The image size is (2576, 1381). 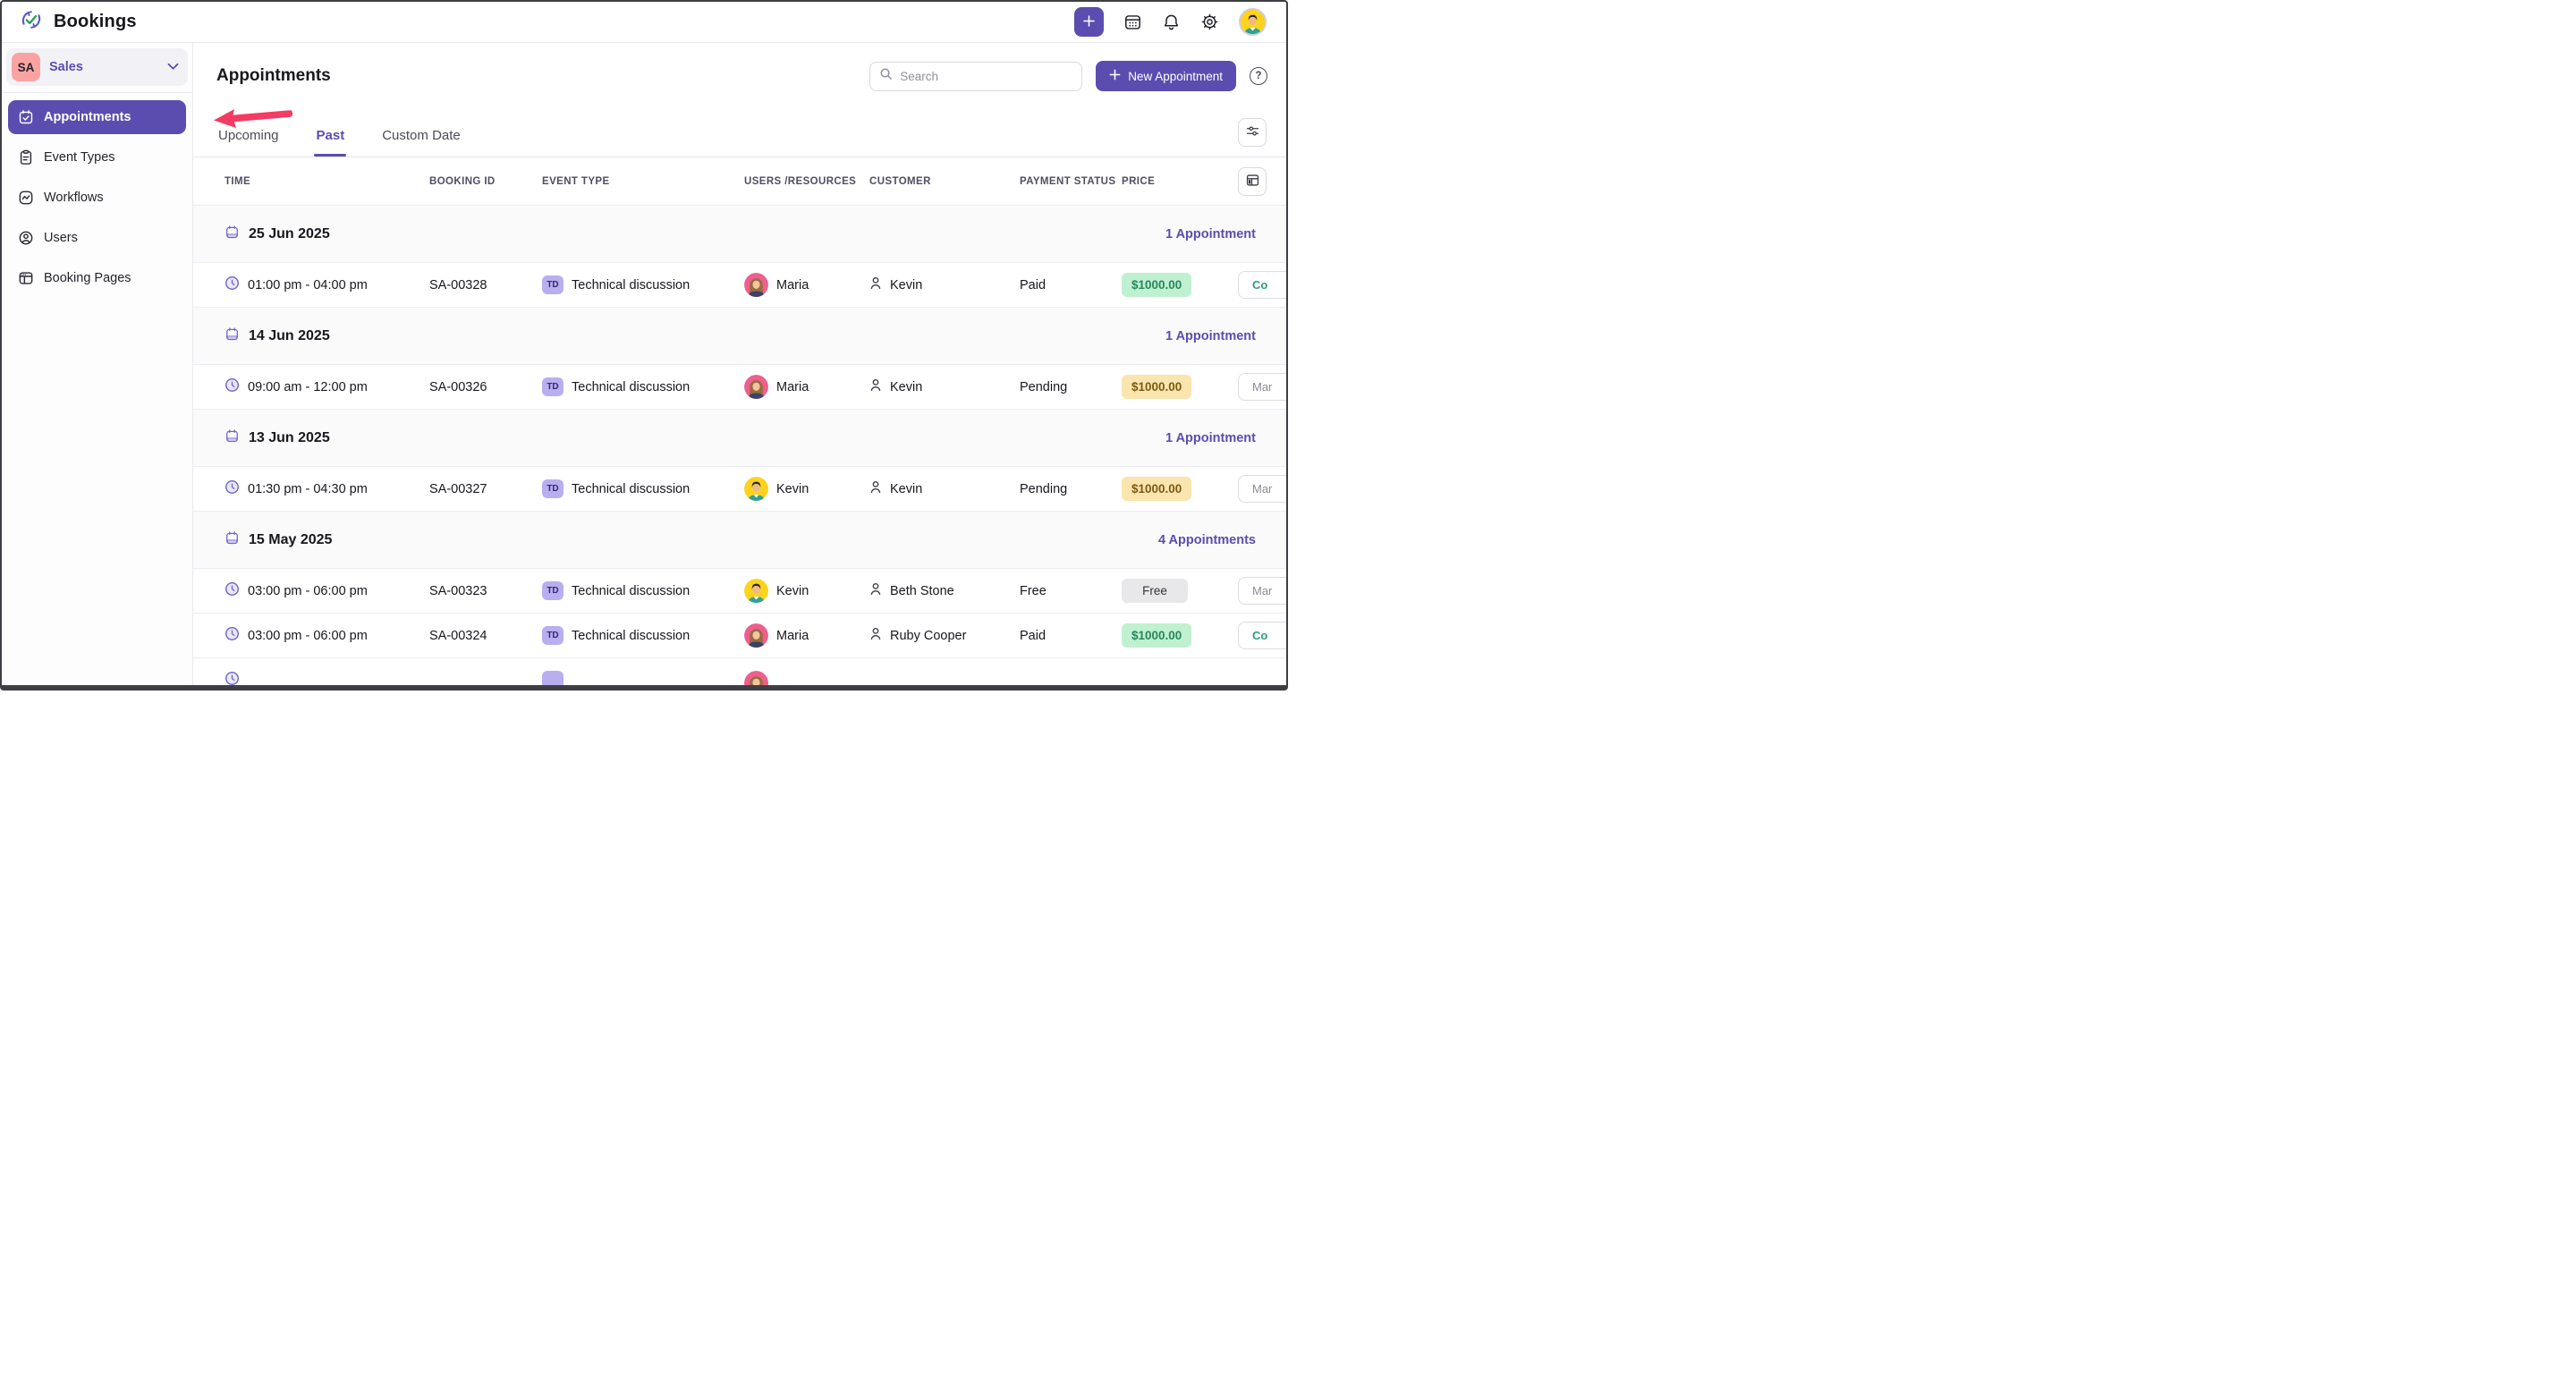 I want to click on sidebar-item-label: Booking Pages, so click(x=87, y=278).